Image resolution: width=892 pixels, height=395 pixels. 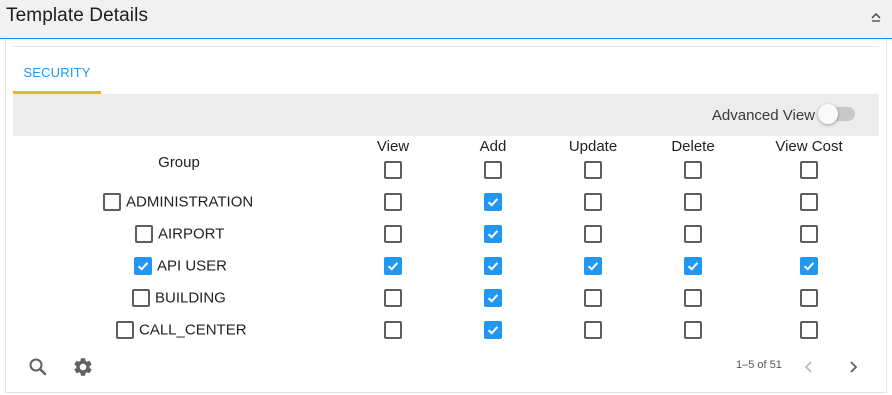 I want to click on tab-security: SECURITY, so click(x=57, y=76).